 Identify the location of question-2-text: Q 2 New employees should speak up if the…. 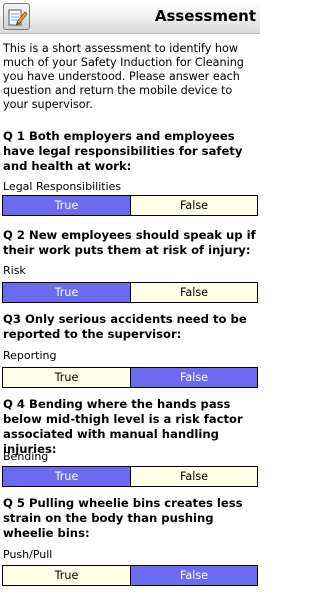
(129, 242).